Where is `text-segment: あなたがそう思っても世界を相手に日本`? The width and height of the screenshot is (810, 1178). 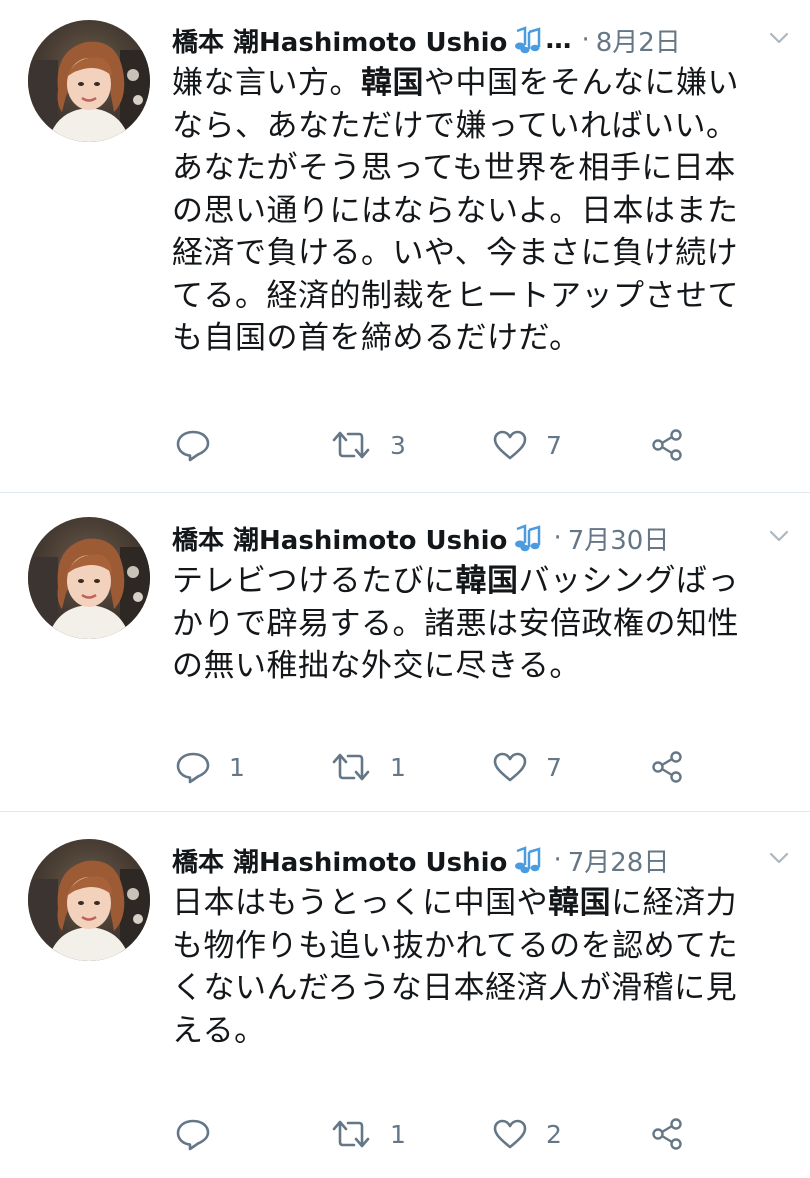 text-segment: あなたがそう思っても世界を相手に日本 is located at coordinates (454, 168).